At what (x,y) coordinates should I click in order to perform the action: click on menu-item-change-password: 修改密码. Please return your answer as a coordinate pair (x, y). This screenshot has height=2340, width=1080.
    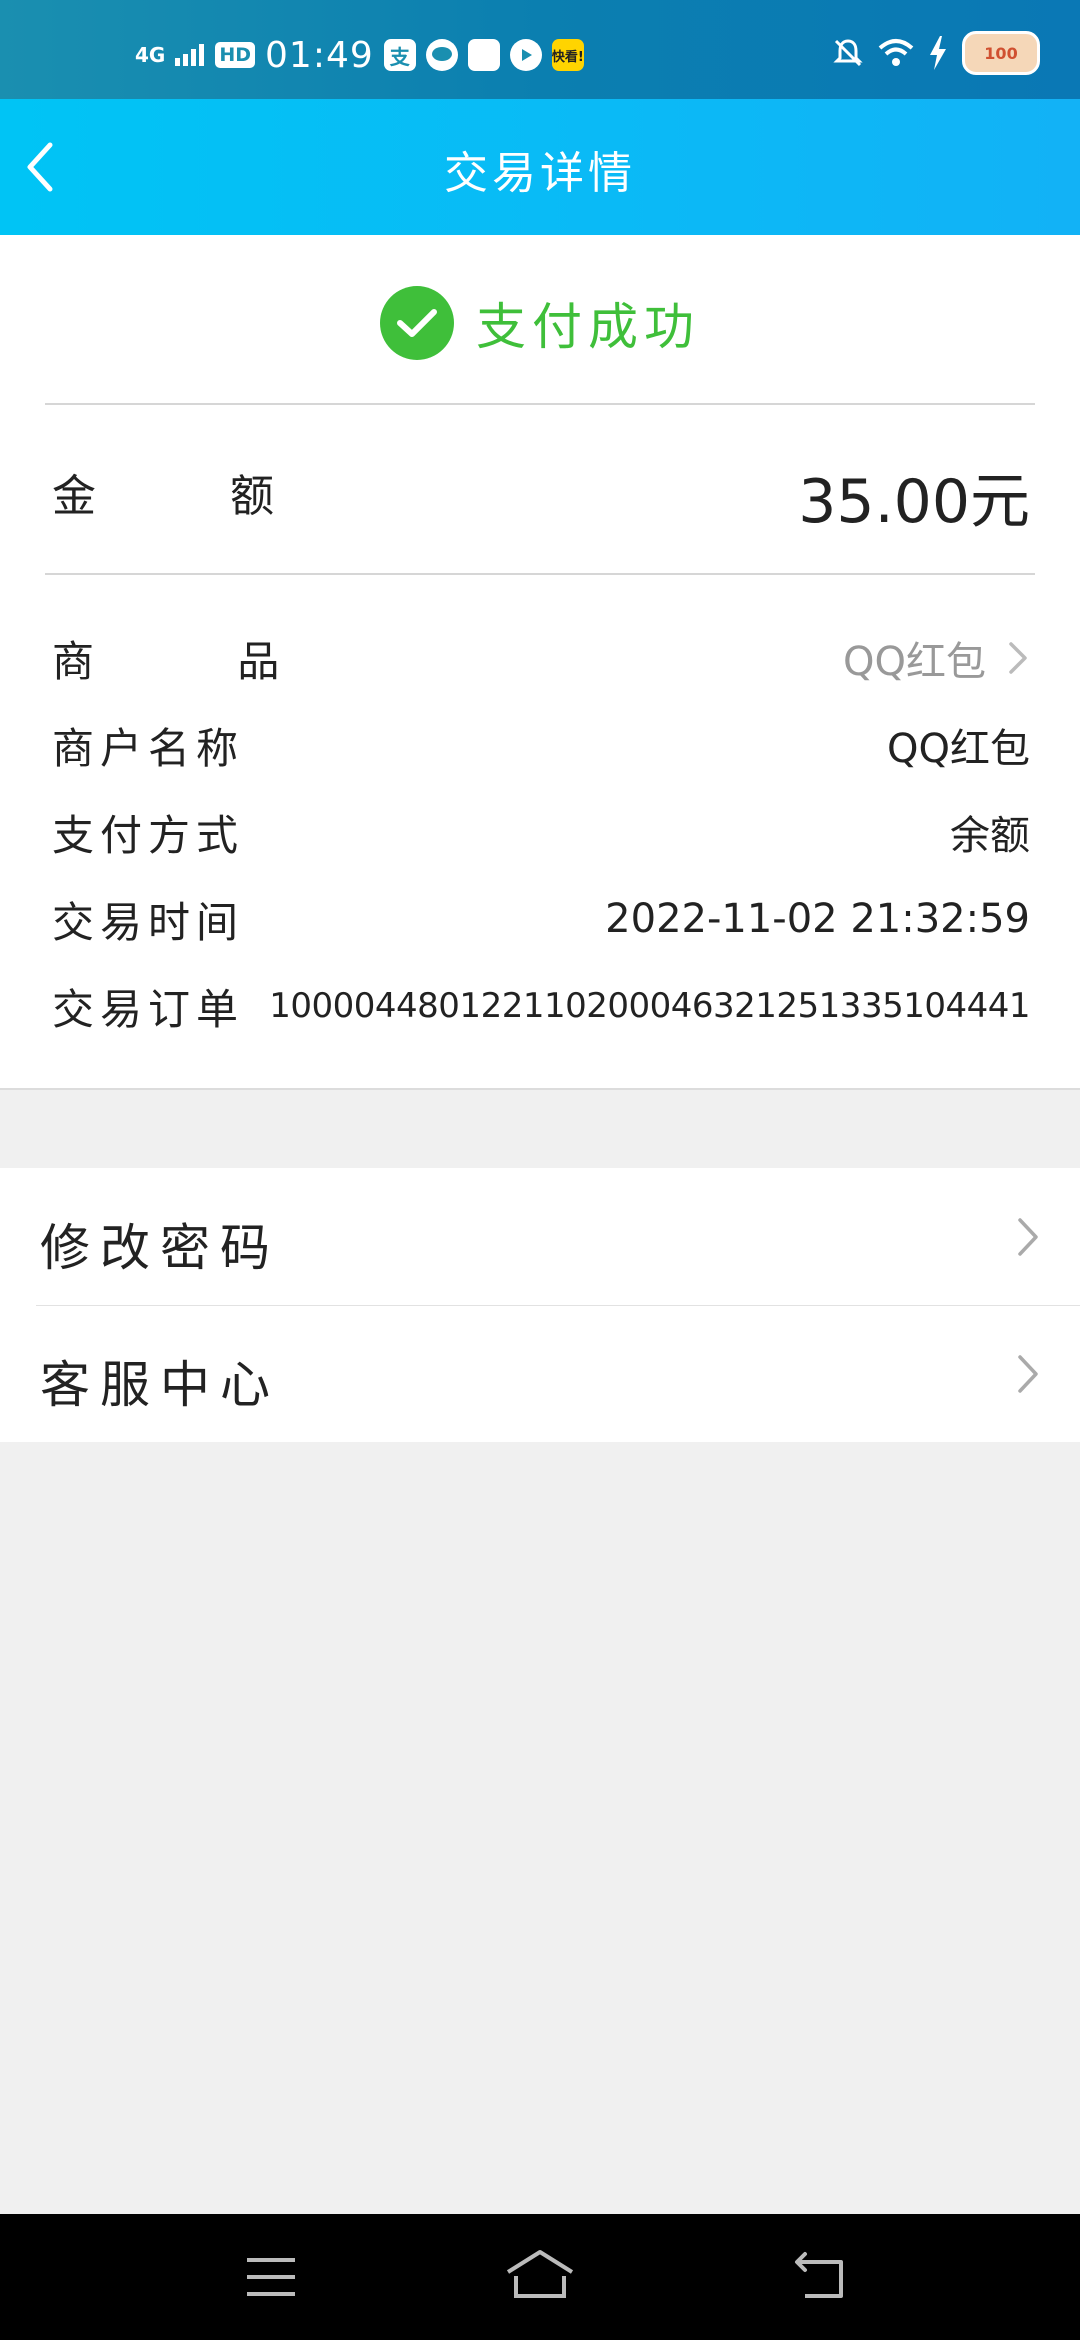
    Looking at the image, I should click on (540, 1237).